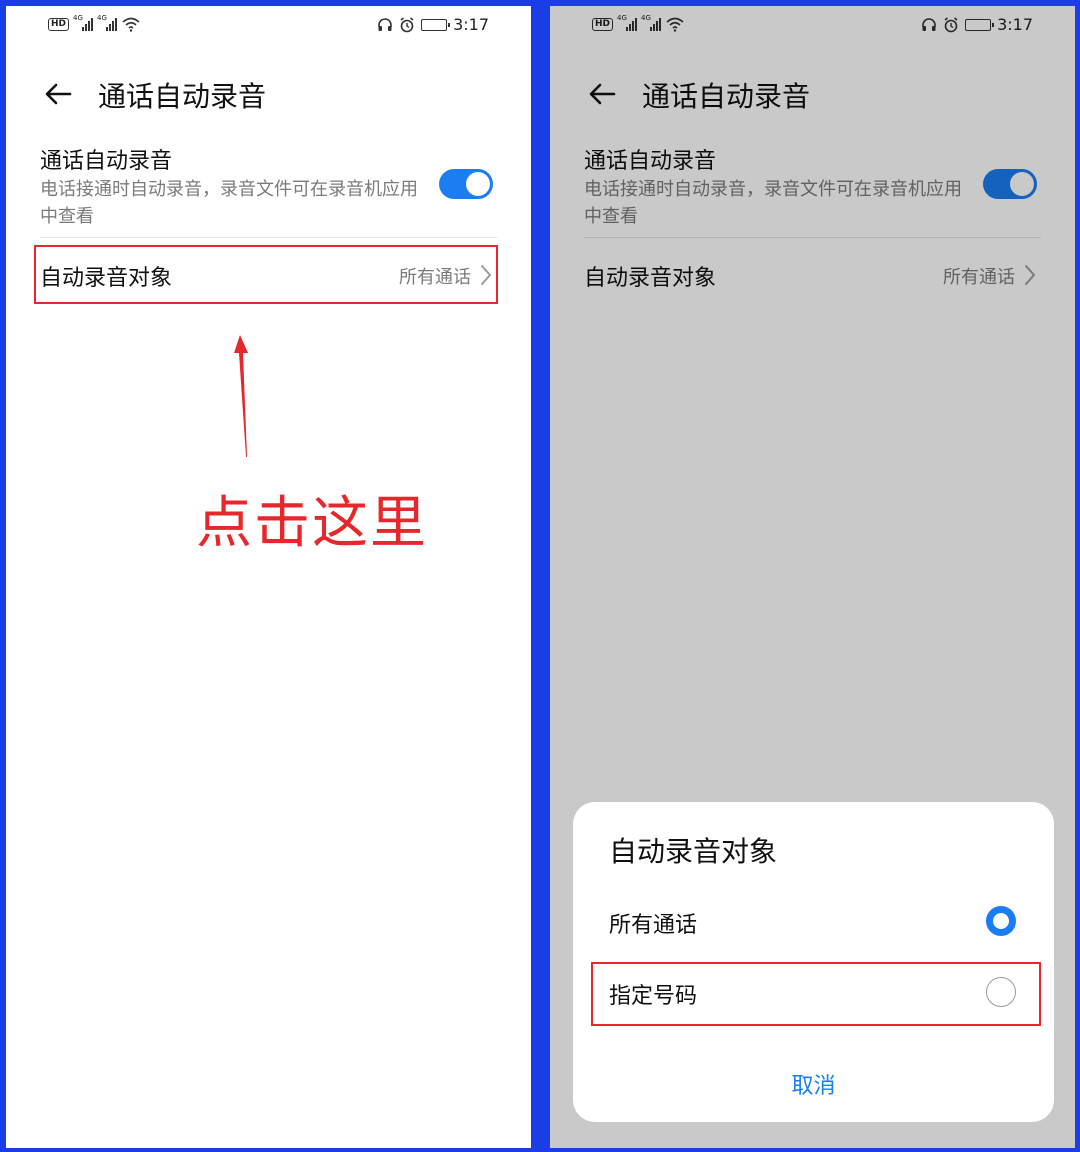  Describe the element at coordinates (58, 94) in the screenshot. I see `arrow-left-icon` at that location.